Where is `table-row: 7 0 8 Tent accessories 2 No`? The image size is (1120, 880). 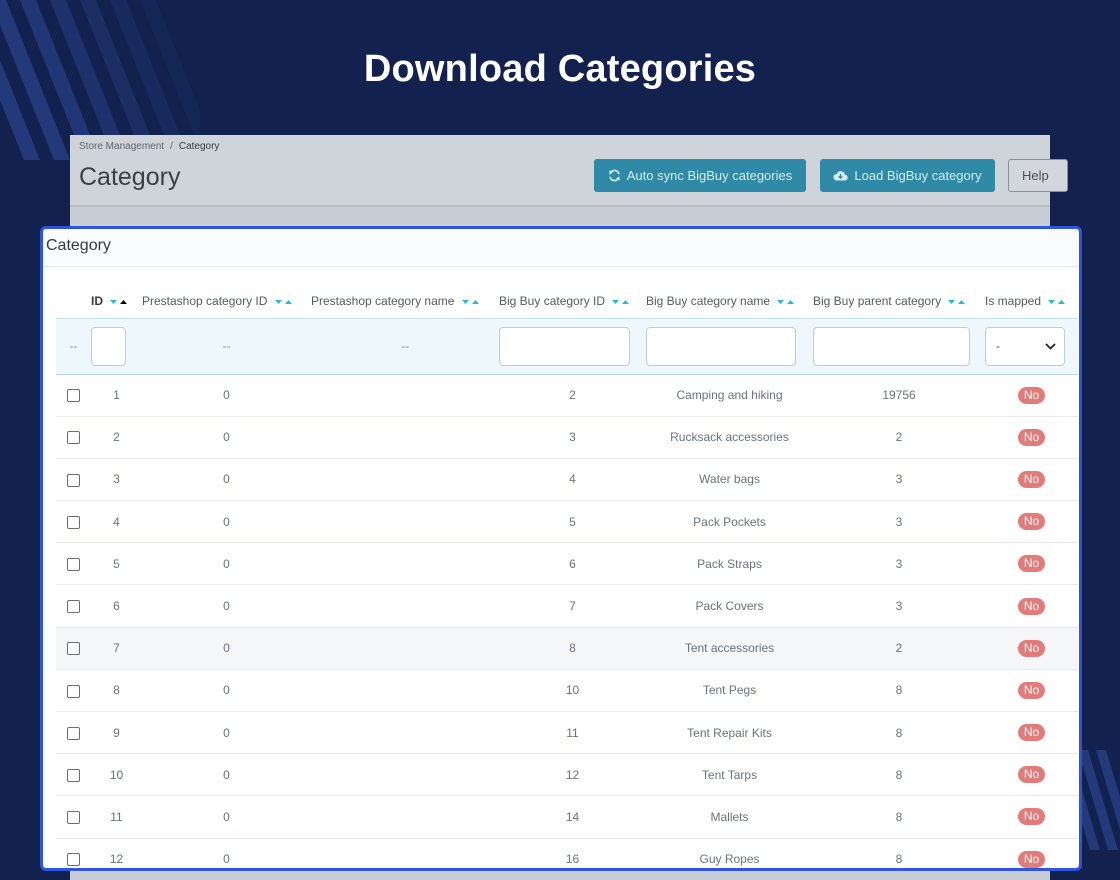
table-row: 7 0 8 Tent accessories 2 No is located at coordinates (567, 648).